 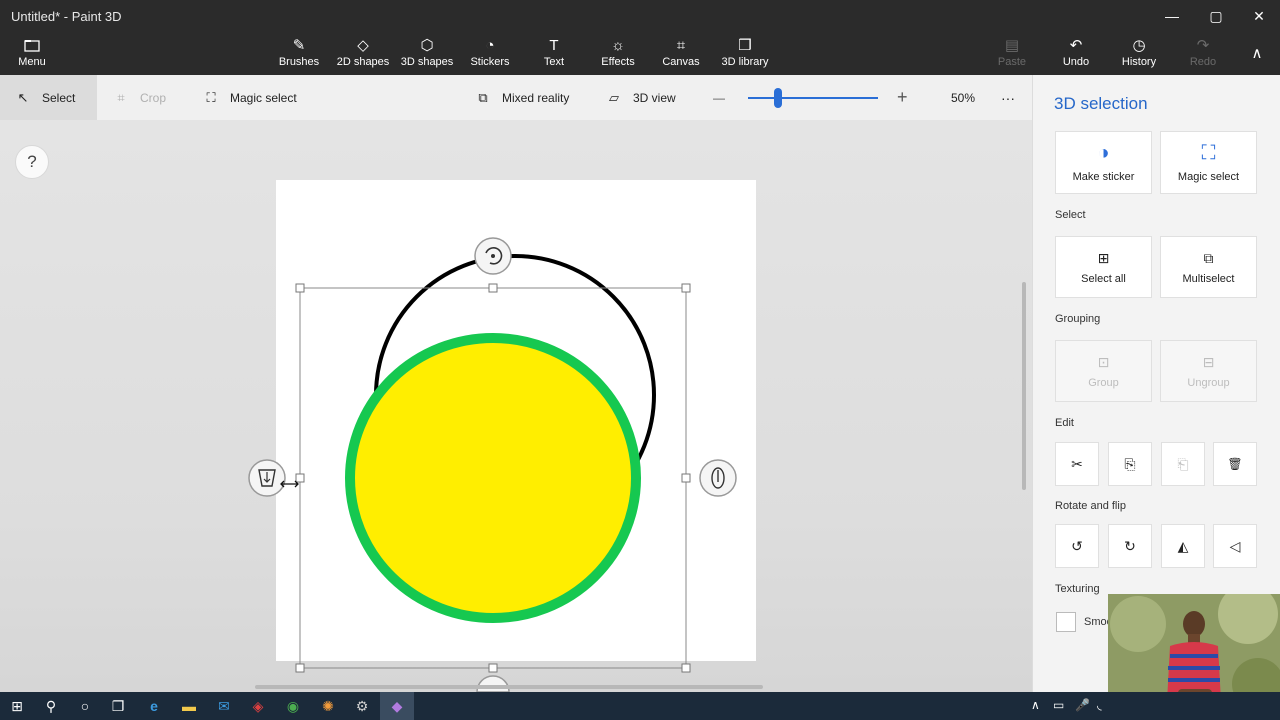 I want to click on title-bar: Untitled* - Paint 3D — ▢ ✕, so click(x=640, y=17).